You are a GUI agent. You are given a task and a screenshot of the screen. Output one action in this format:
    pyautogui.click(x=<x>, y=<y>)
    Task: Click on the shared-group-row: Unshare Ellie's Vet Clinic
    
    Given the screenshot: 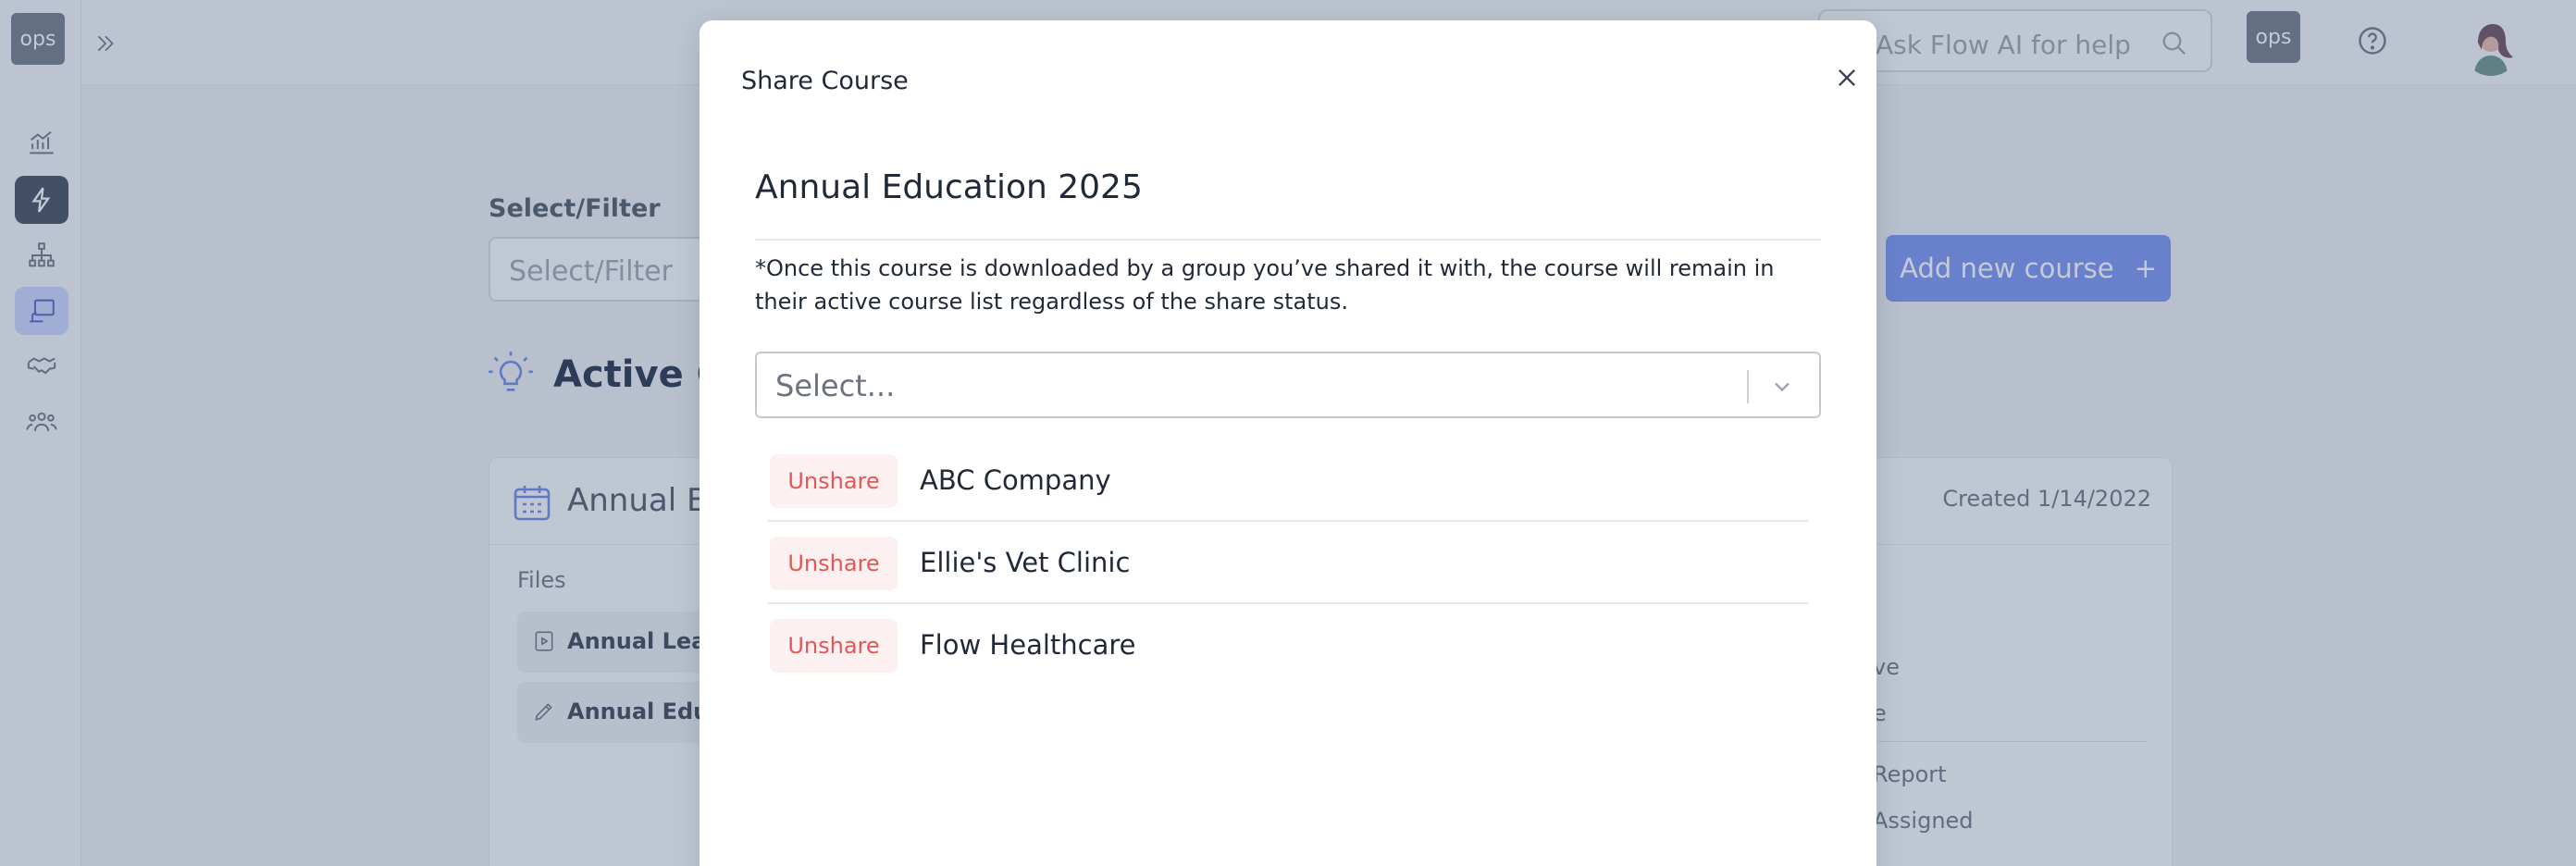 What is the action you would take?
    pyautogui.click(x=1288, y=563)
    